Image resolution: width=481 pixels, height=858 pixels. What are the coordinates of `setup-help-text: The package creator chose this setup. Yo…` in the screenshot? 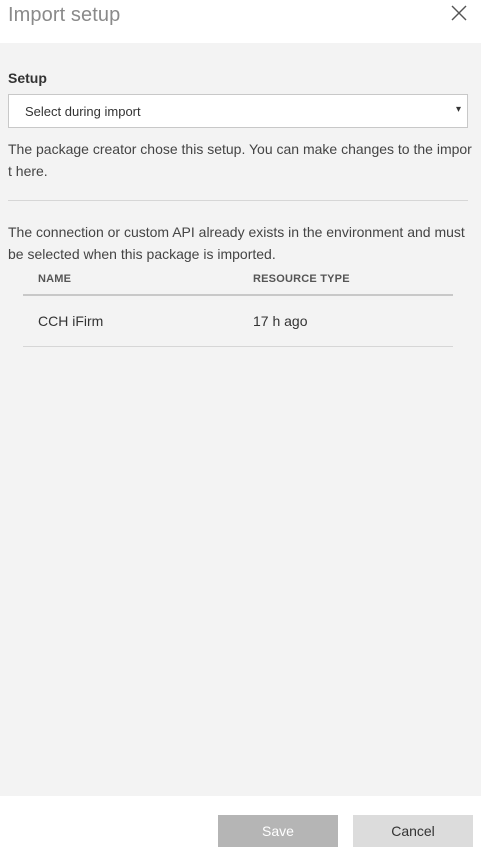 It's located at (240, 160).